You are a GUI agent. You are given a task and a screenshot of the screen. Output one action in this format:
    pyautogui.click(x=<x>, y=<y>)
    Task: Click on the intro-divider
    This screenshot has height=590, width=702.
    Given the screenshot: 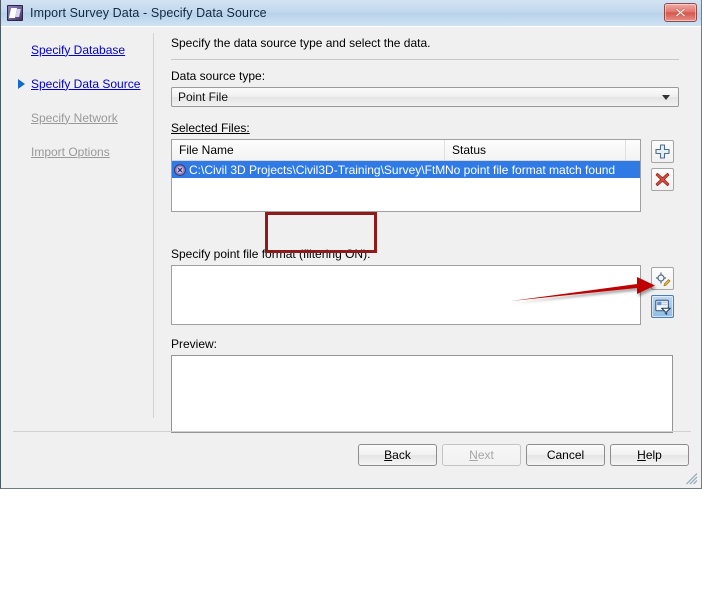 What is the action you would take?
    pyautogui.click(x=425, y=59)
    